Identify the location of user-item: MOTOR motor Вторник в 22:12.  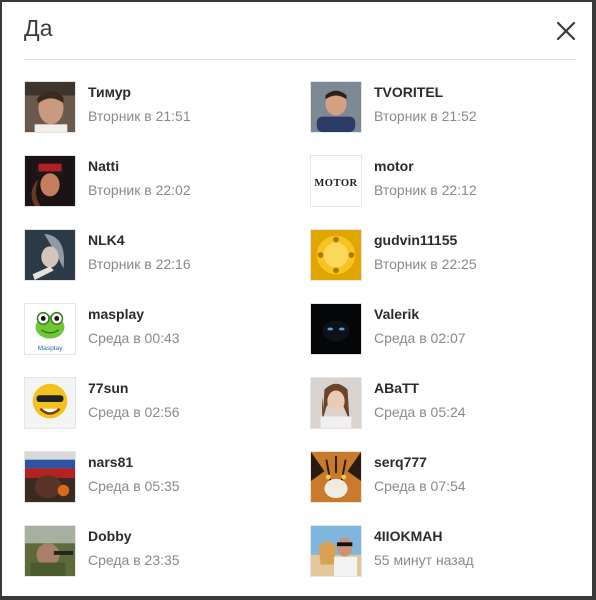
(445, 182).